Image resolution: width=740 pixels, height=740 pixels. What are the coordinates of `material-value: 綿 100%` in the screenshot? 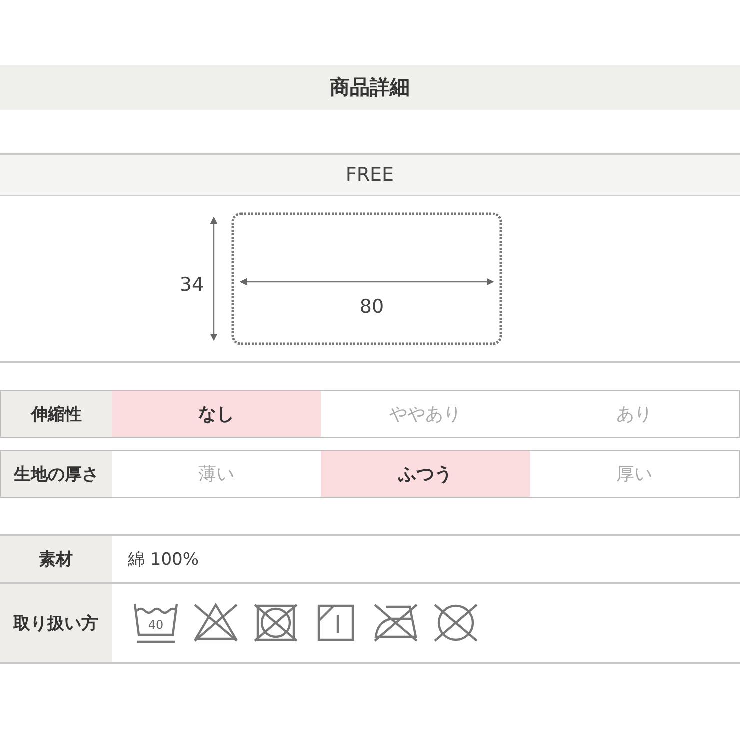 It's located at (164, 559).